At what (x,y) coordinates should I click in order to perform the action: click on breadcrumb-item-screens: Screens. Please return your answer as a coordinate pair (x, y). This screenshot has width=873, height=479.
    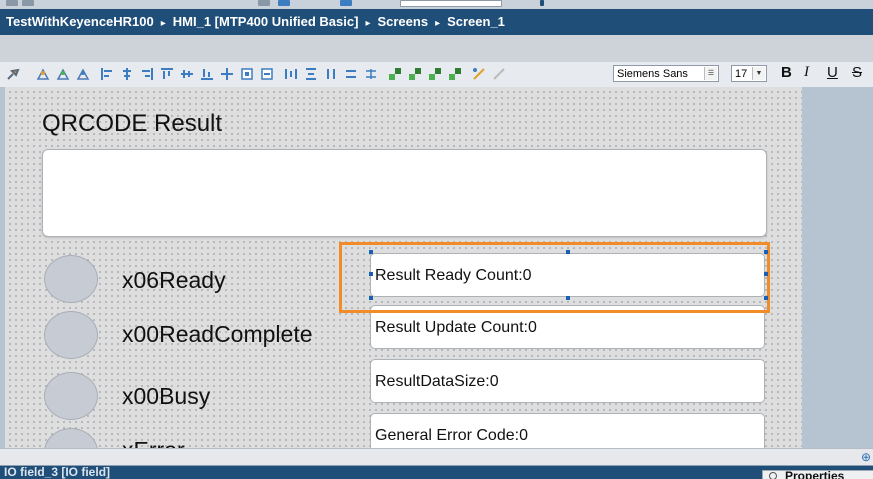
    Looking at the image, I should click on (402, 21).